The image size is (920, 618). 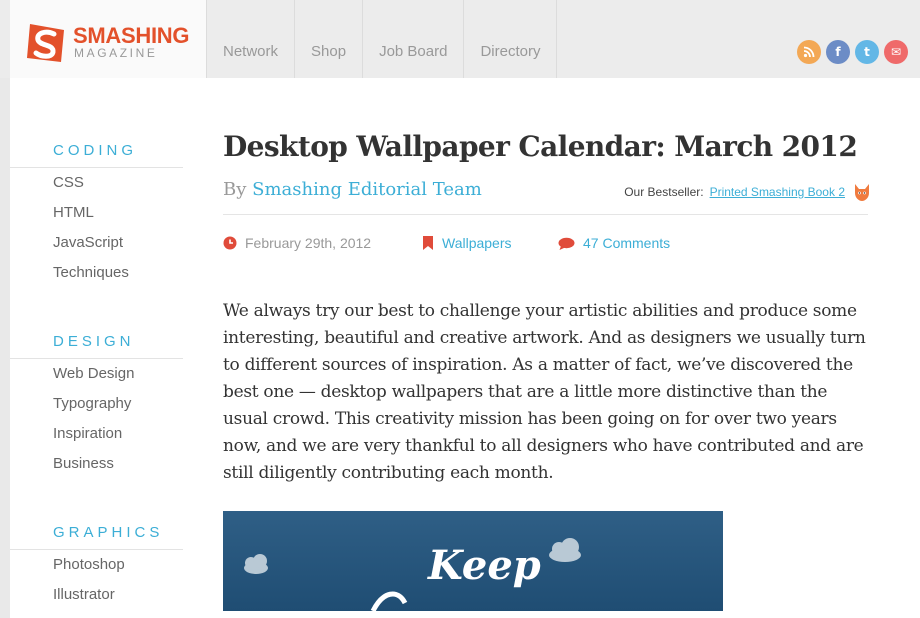 What do you see at coordinates (838, 52) in the screenshot?
I see `facebook-icon: f` at bounding box center [838, 52].